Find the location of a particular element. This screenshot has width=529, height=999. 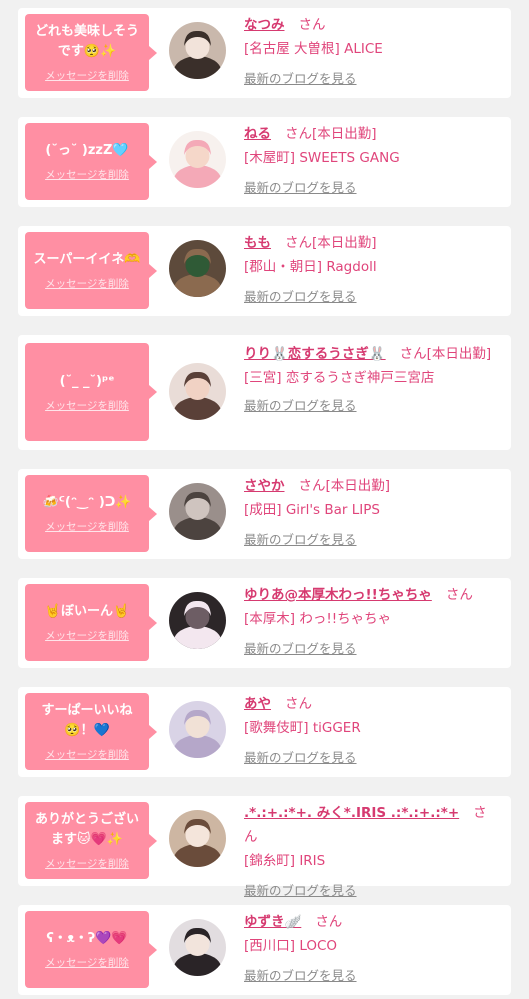

message-text: 🤘ぼいーん🤘 is located at coordinates (87, 611).